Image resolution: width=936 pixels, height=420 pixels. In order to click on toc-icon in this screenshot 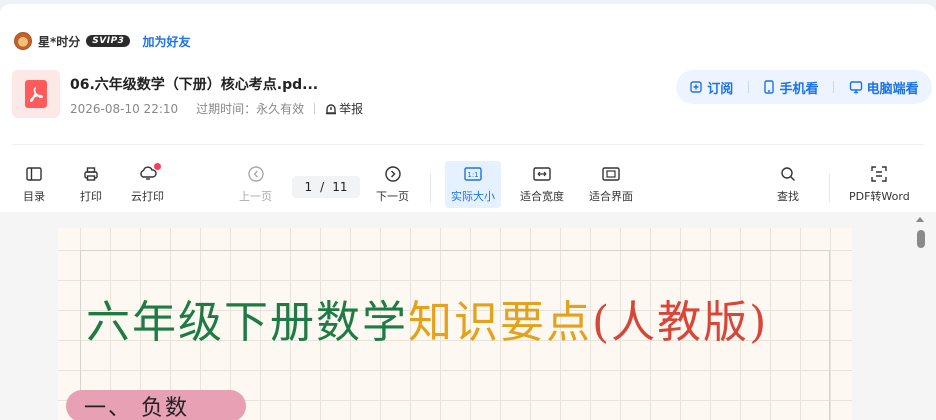, I will do `click(34, 174)`.